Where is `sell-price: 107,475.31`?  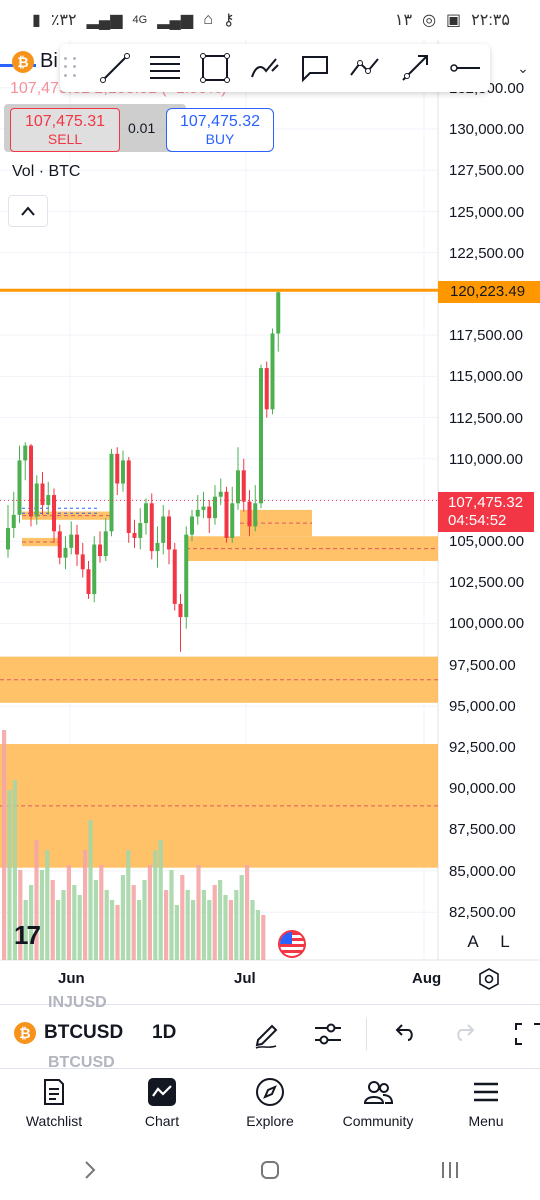 sell-price: 107,475.31 is located at coordinates (65, 121).